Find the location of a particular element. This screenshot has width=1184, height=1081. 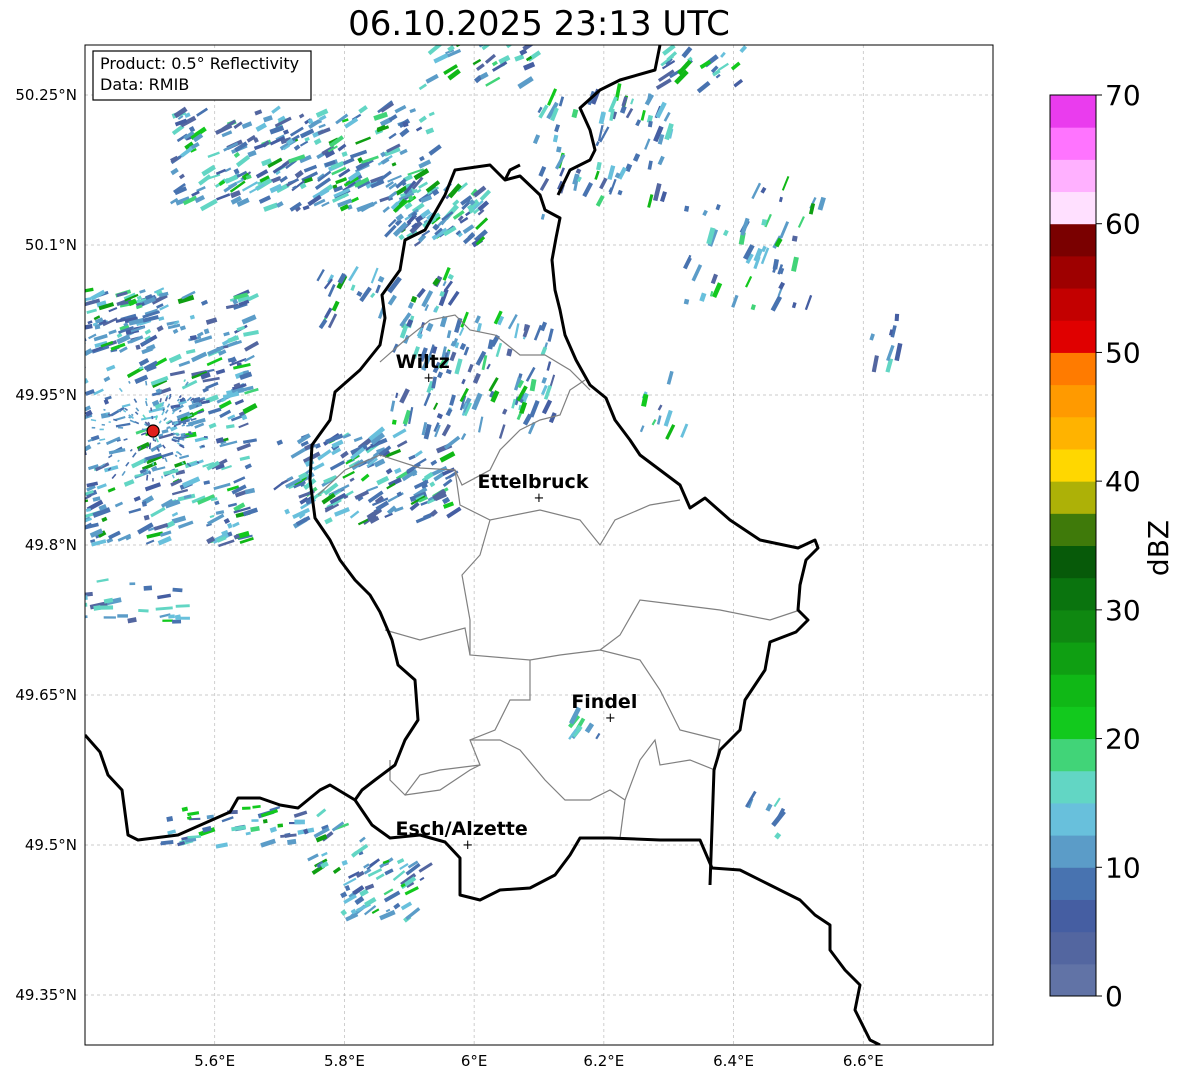

colorbar-tick-label: 50 is located at coordinates (1123, 352).